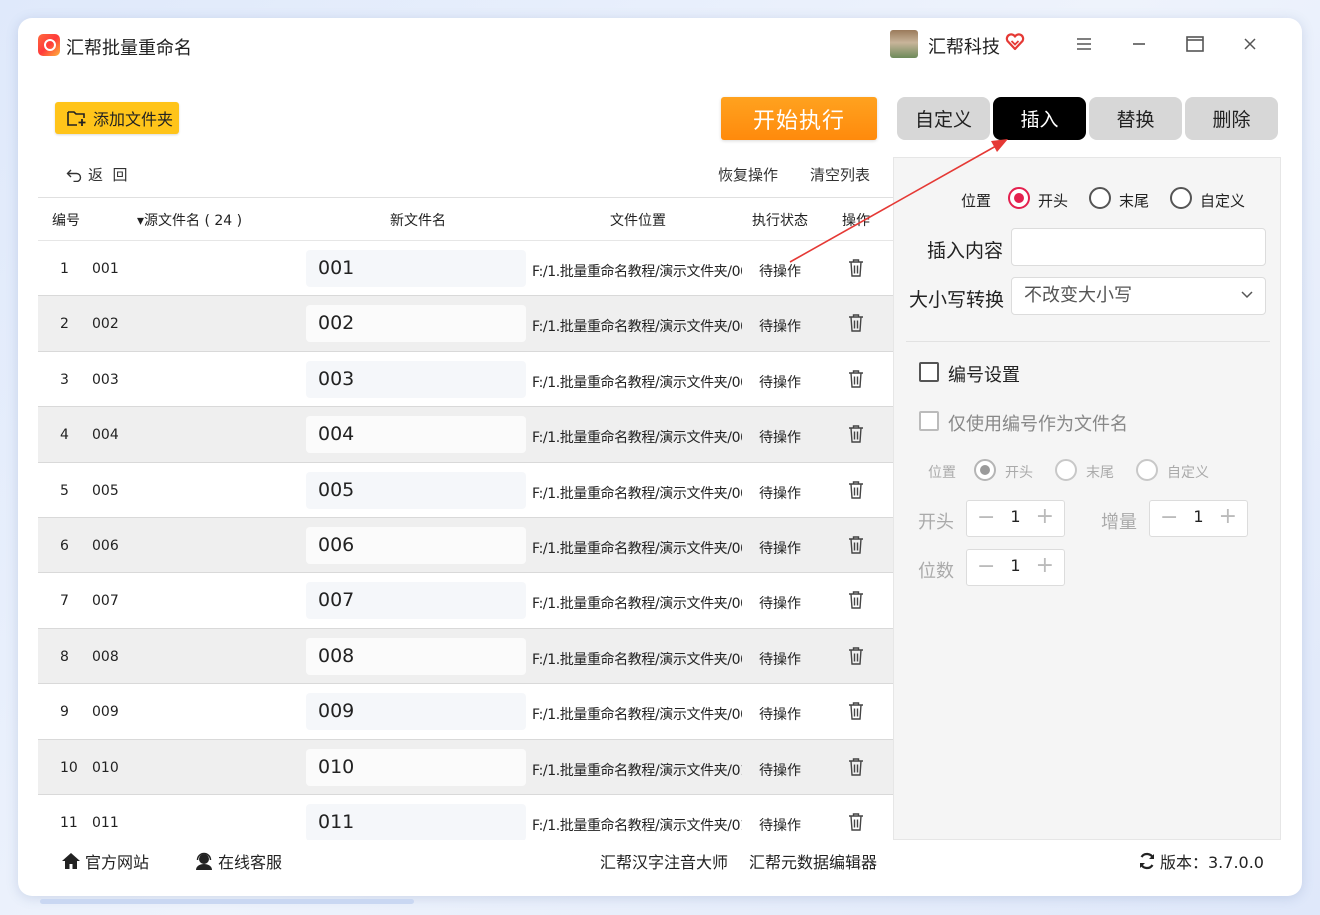 The image size is (1320, 915). What do you see at coordinates (105, 712) in the screenshot?
I see `row-source-name: 009` at bounding box center [105, 712].